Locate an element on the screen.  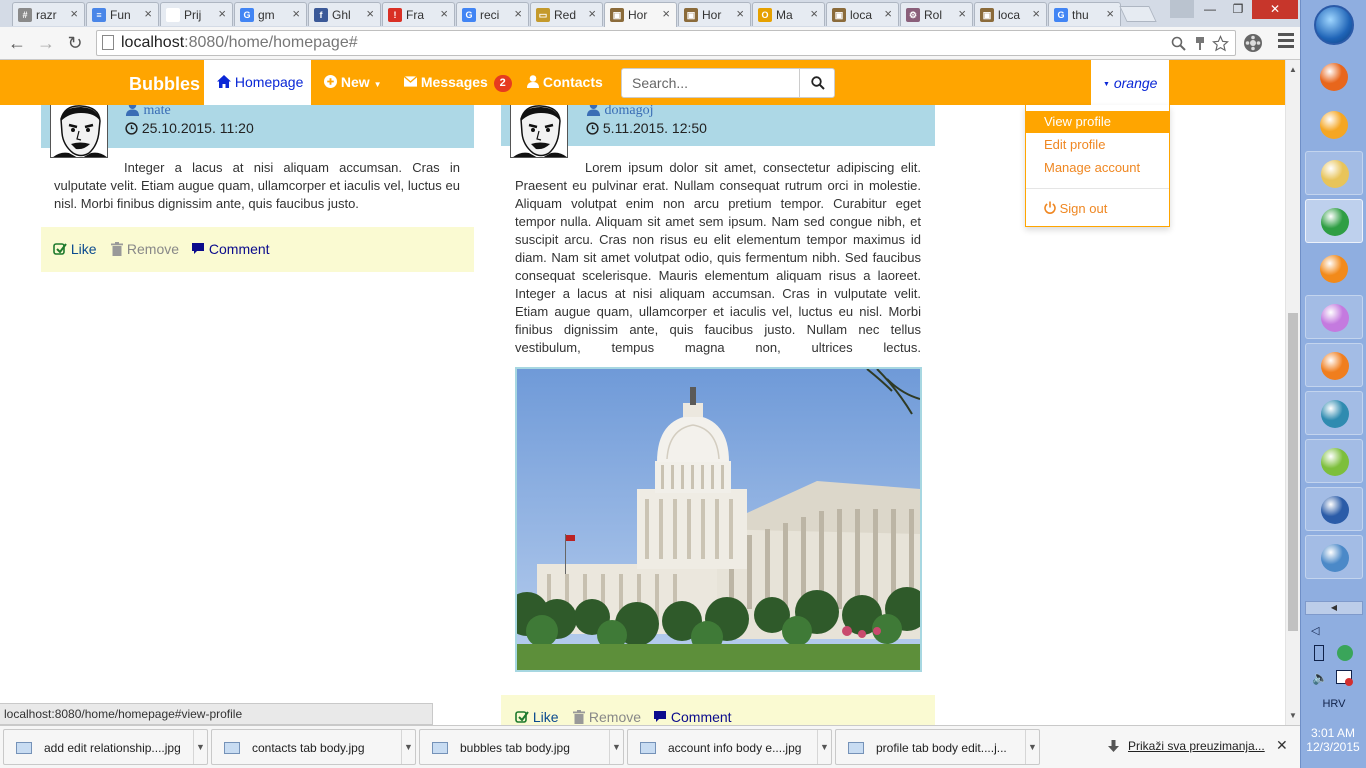
search-input is located at coordinates (710, 83).